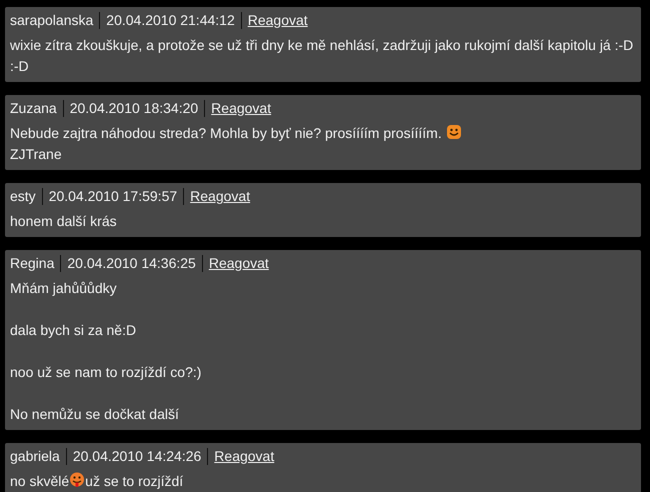  I want to click on comment-text: no skvělé, so click(40, 481).